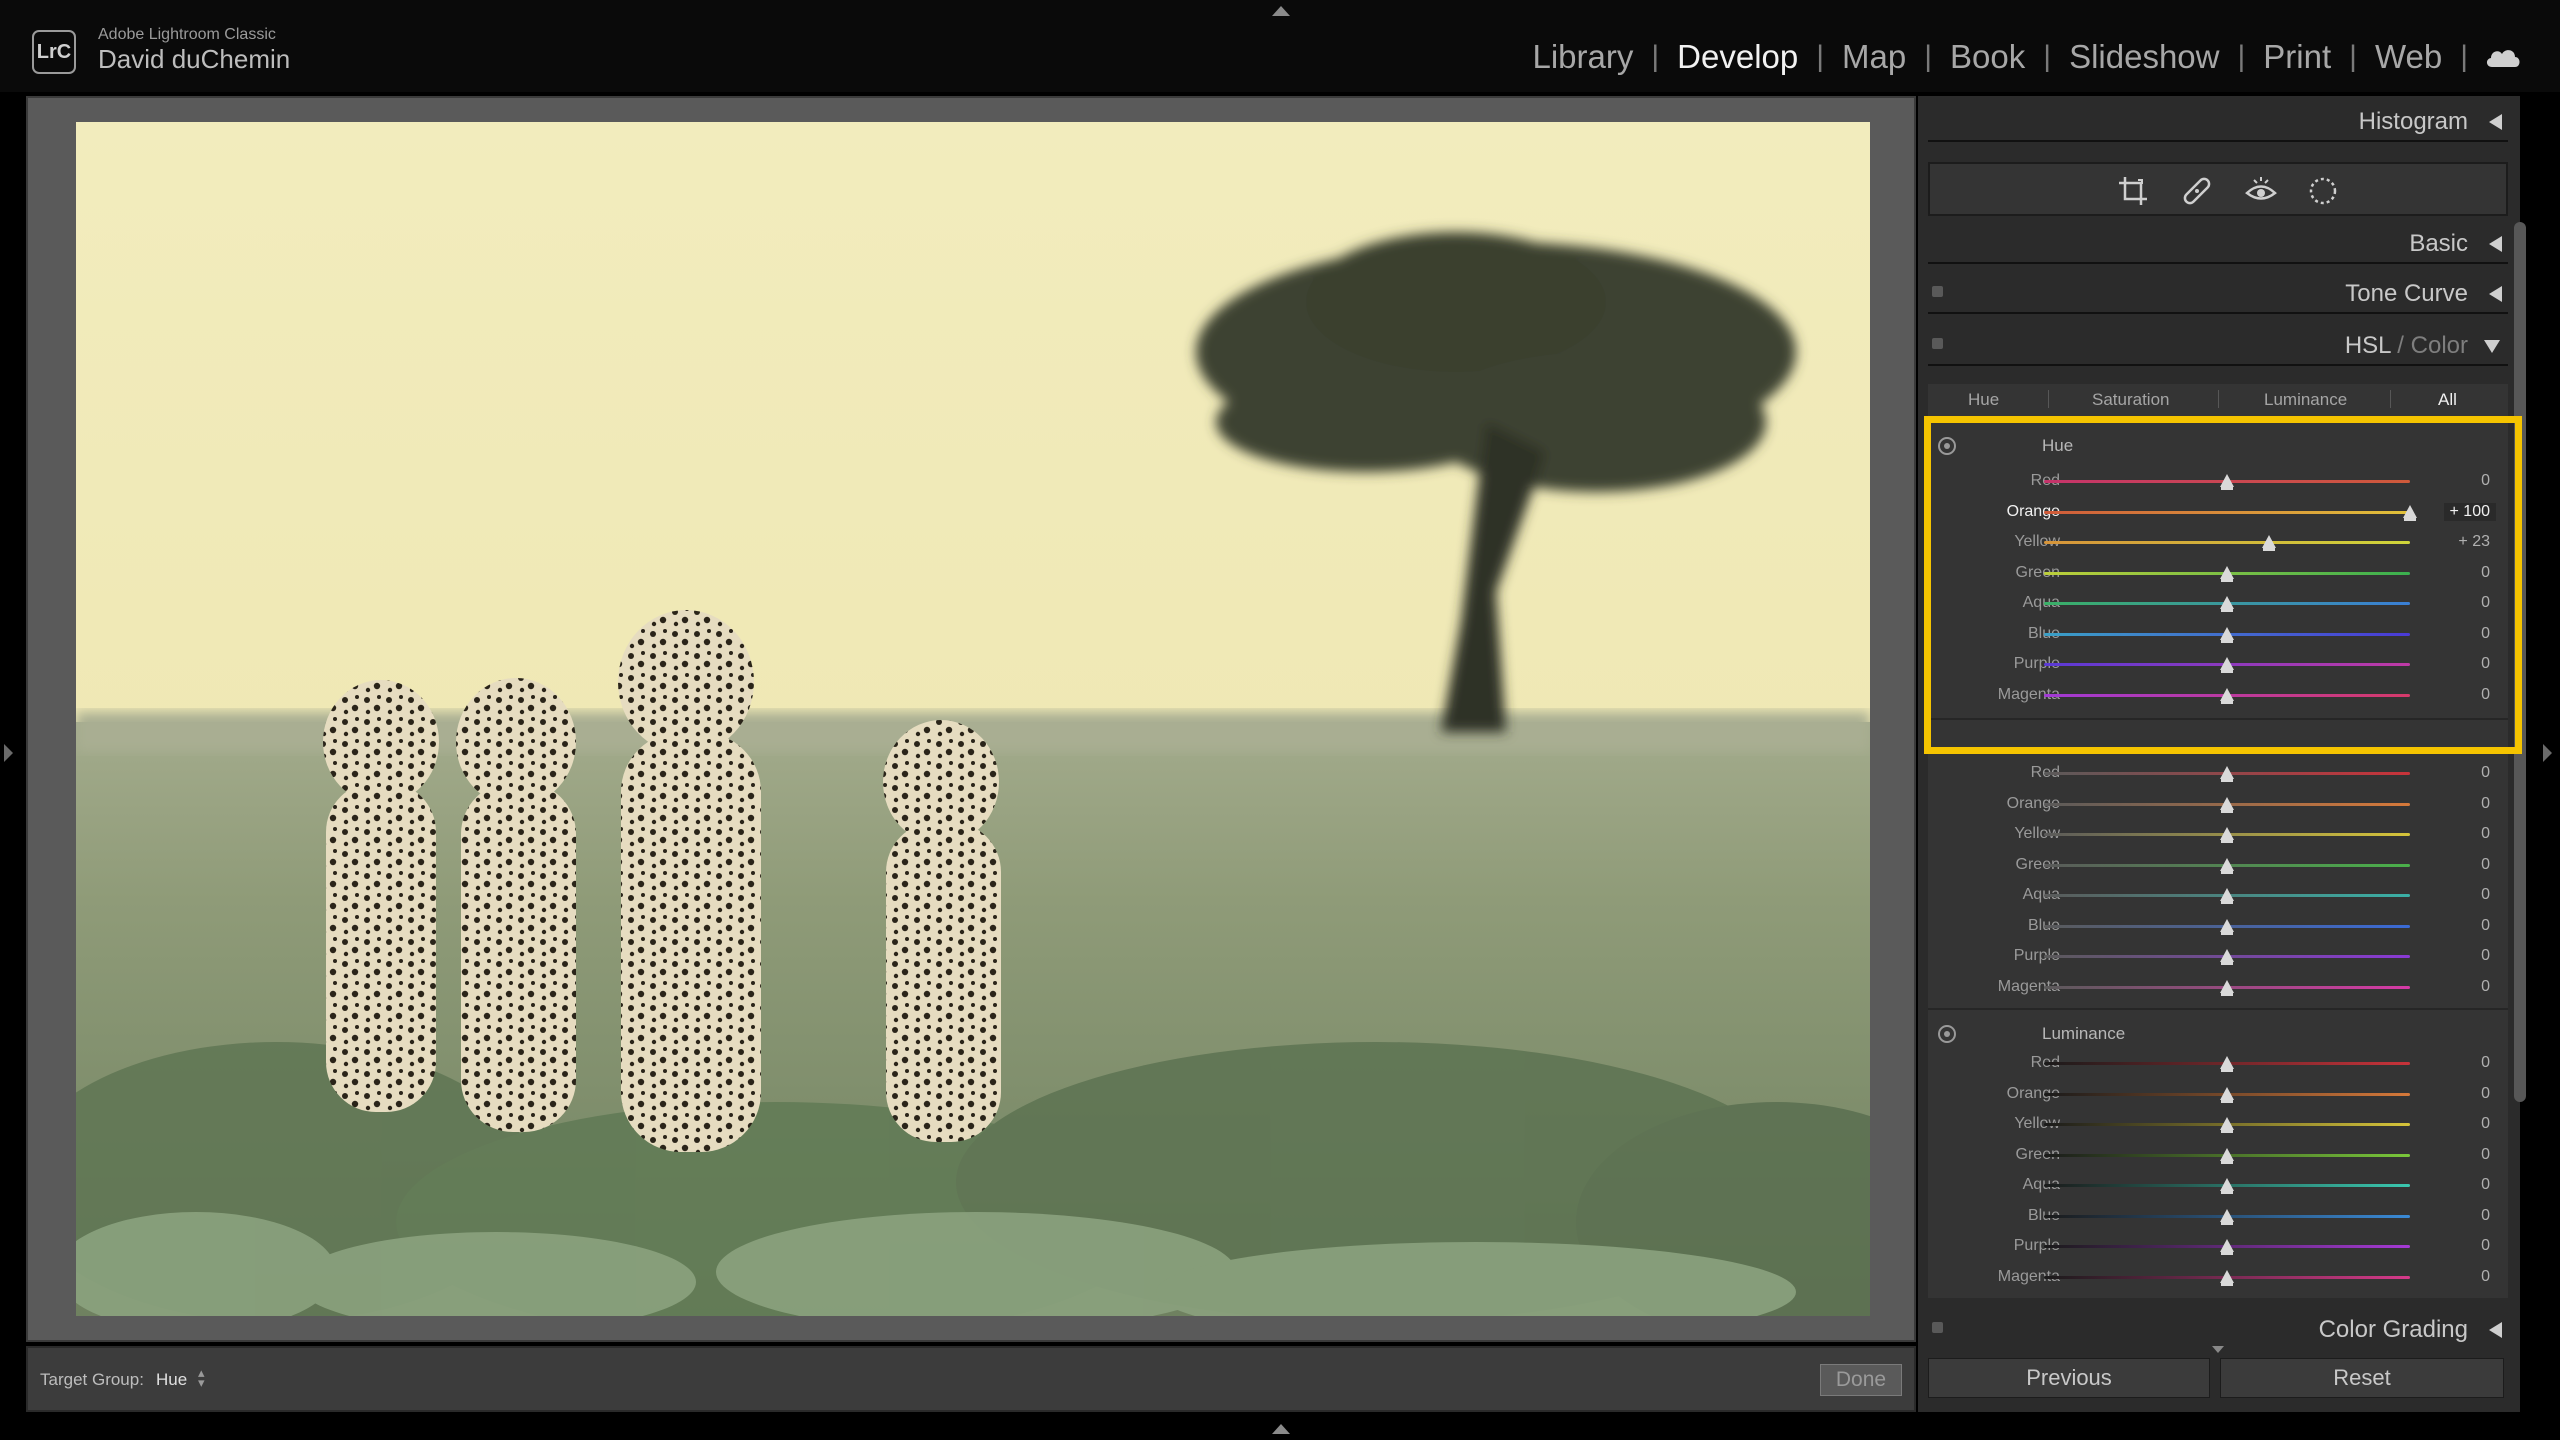 Image resolution: width=2560 pixels, height=1440 pixels. I want to click on module-book: Book, so click(1987, 57).